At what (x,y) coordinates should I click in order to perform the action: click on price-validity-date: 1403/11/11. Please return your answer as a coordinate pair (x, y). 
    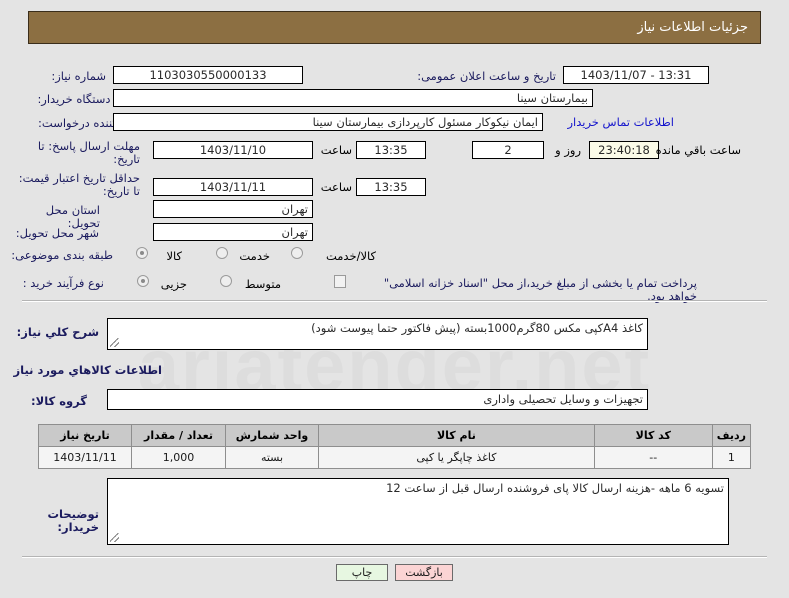
    Looking at the image, I should click on (233, 187).